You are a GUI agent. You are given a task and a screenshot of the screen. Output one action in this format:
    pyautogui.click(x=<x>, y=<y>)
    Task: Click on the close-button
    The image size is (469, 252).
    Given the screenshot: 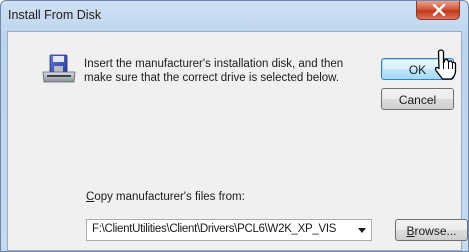 What is the action you would take?
    pyautogui.click(x=438, y=10)
    